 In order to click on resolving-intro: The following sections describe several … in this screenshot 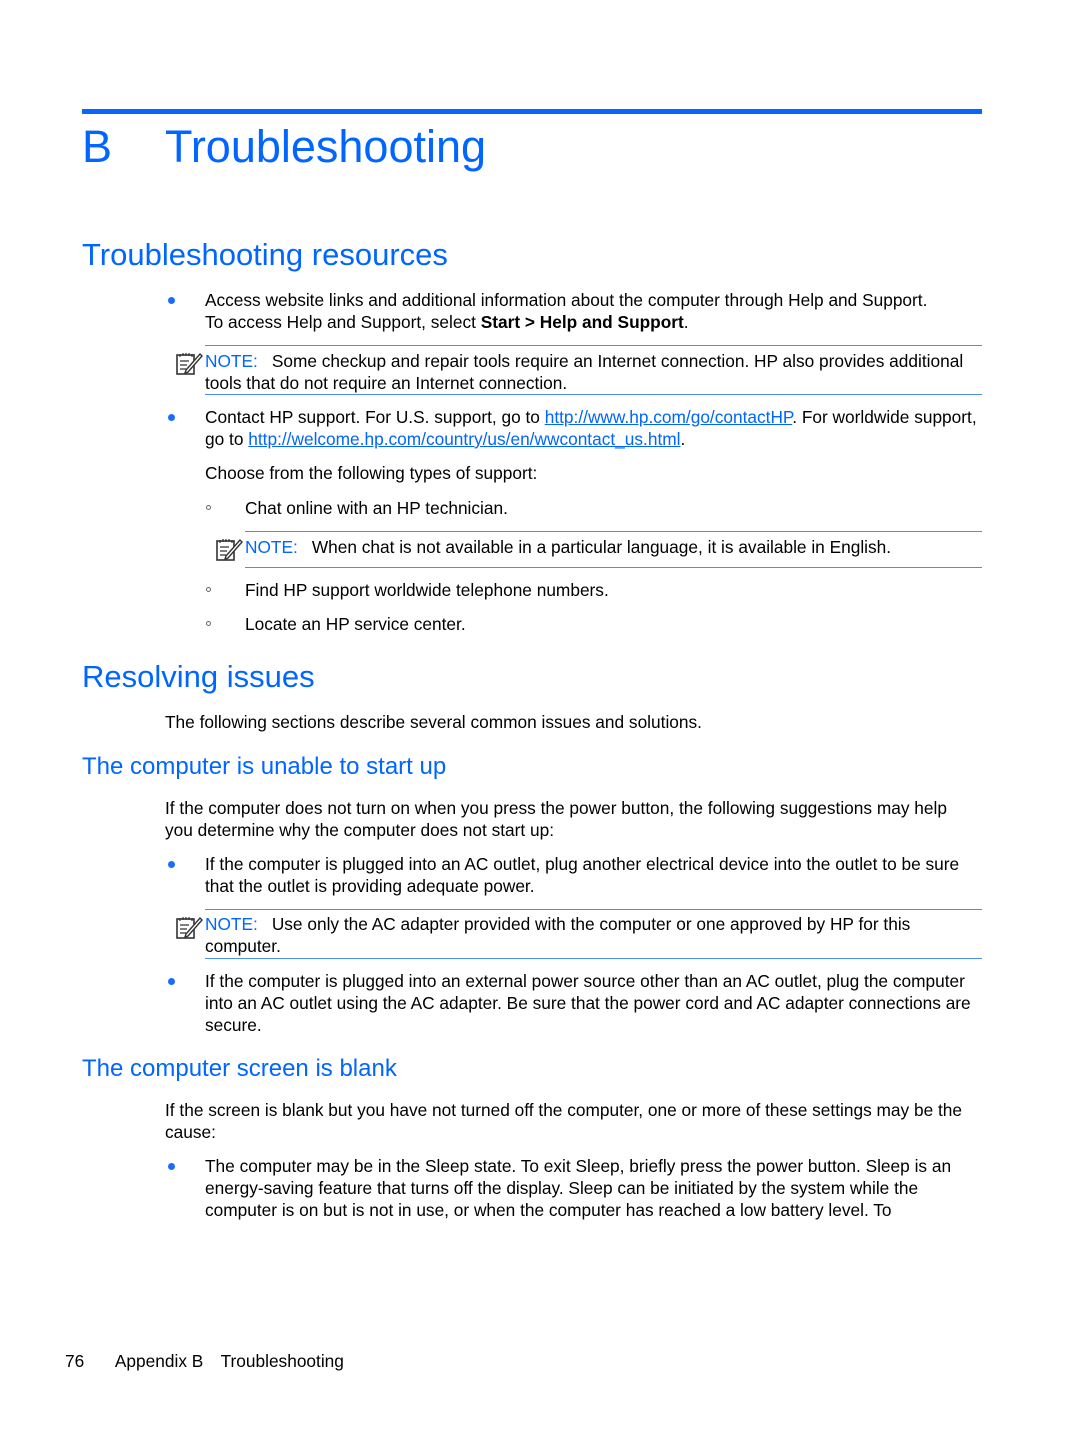, I will do `click(433, 722)`.